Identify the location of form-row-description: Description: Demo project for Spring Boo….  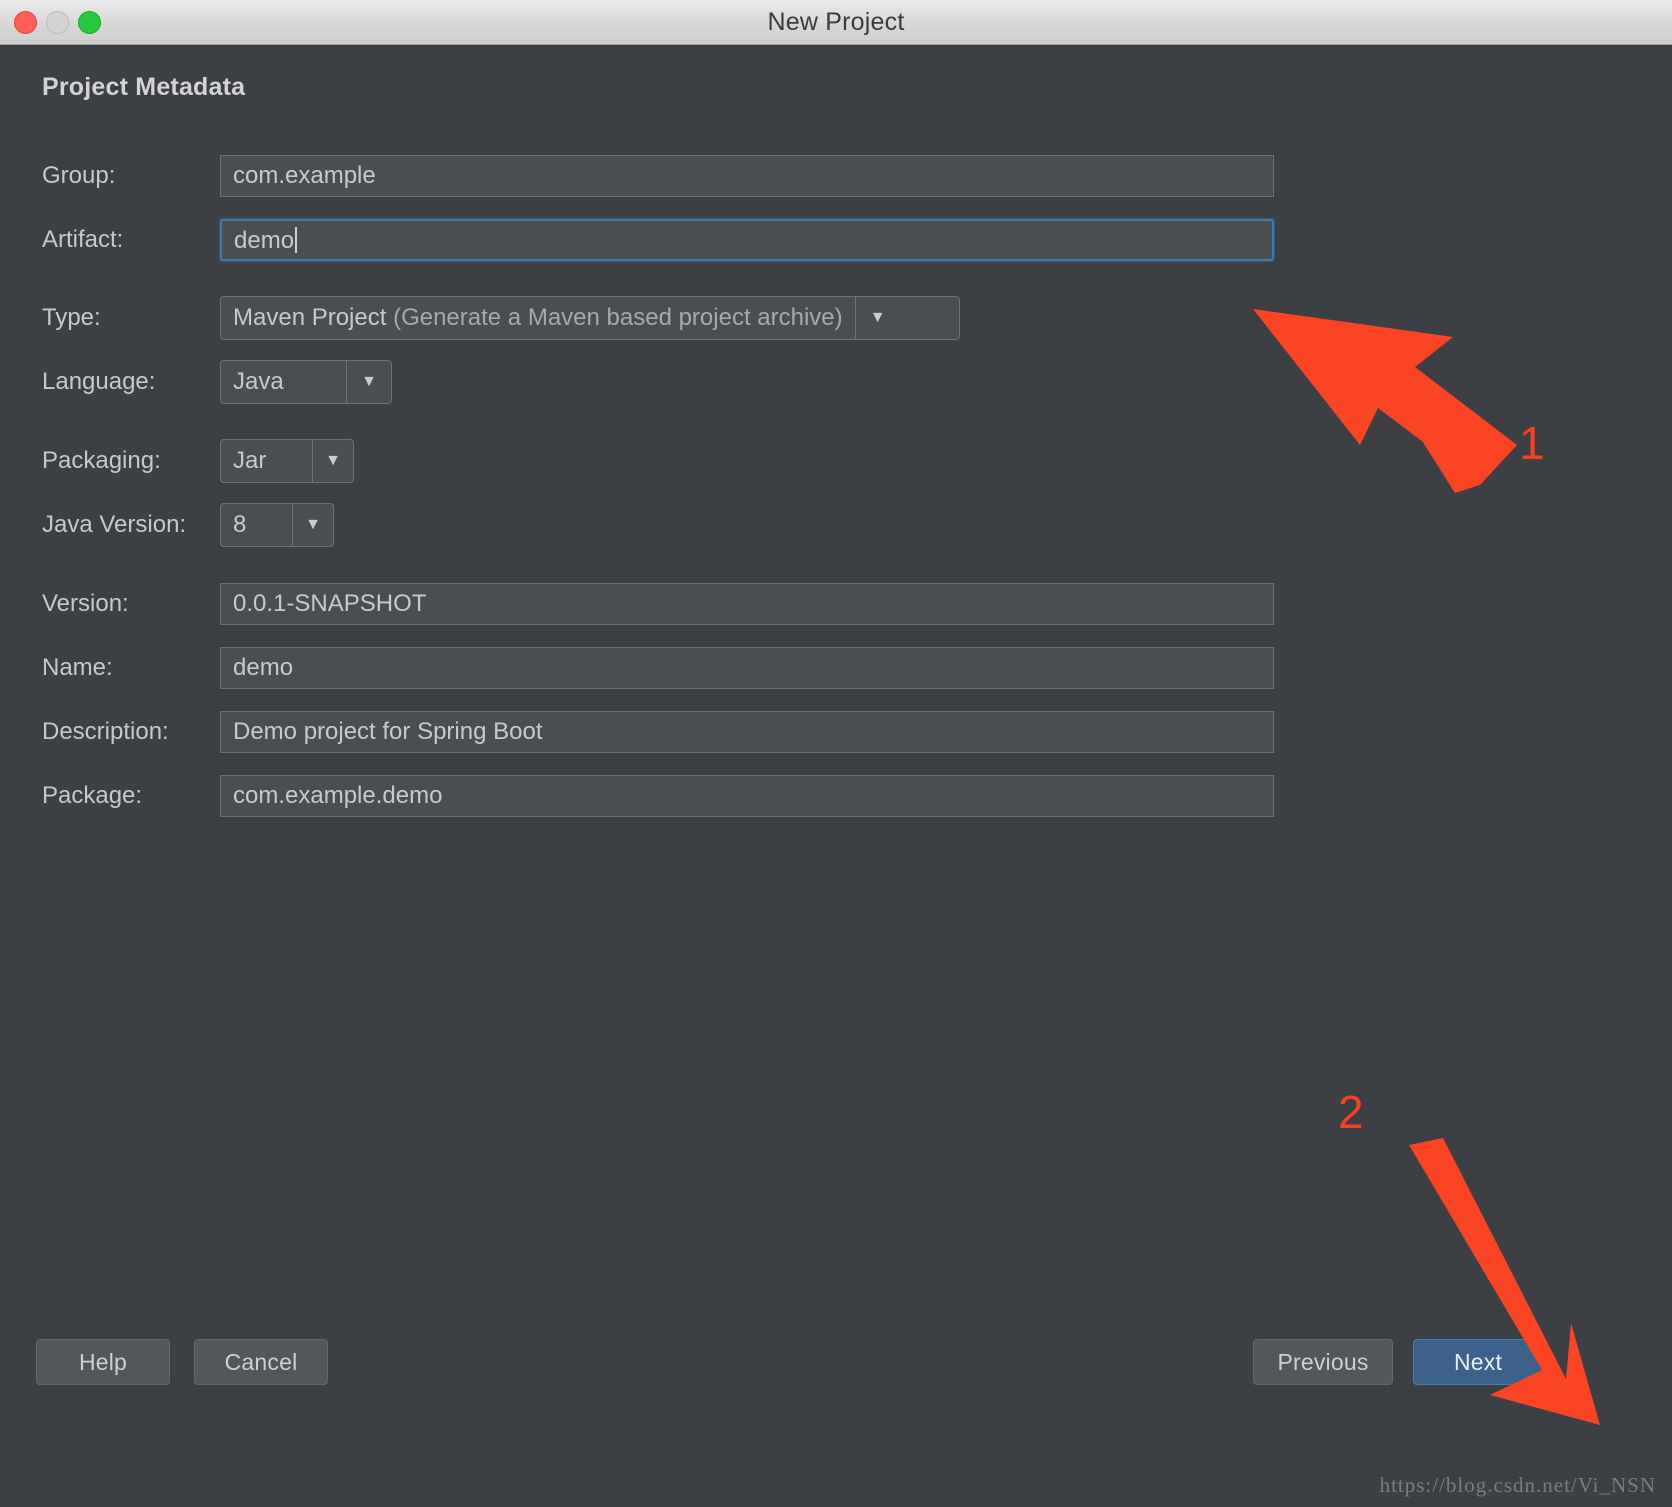
(658, 732).